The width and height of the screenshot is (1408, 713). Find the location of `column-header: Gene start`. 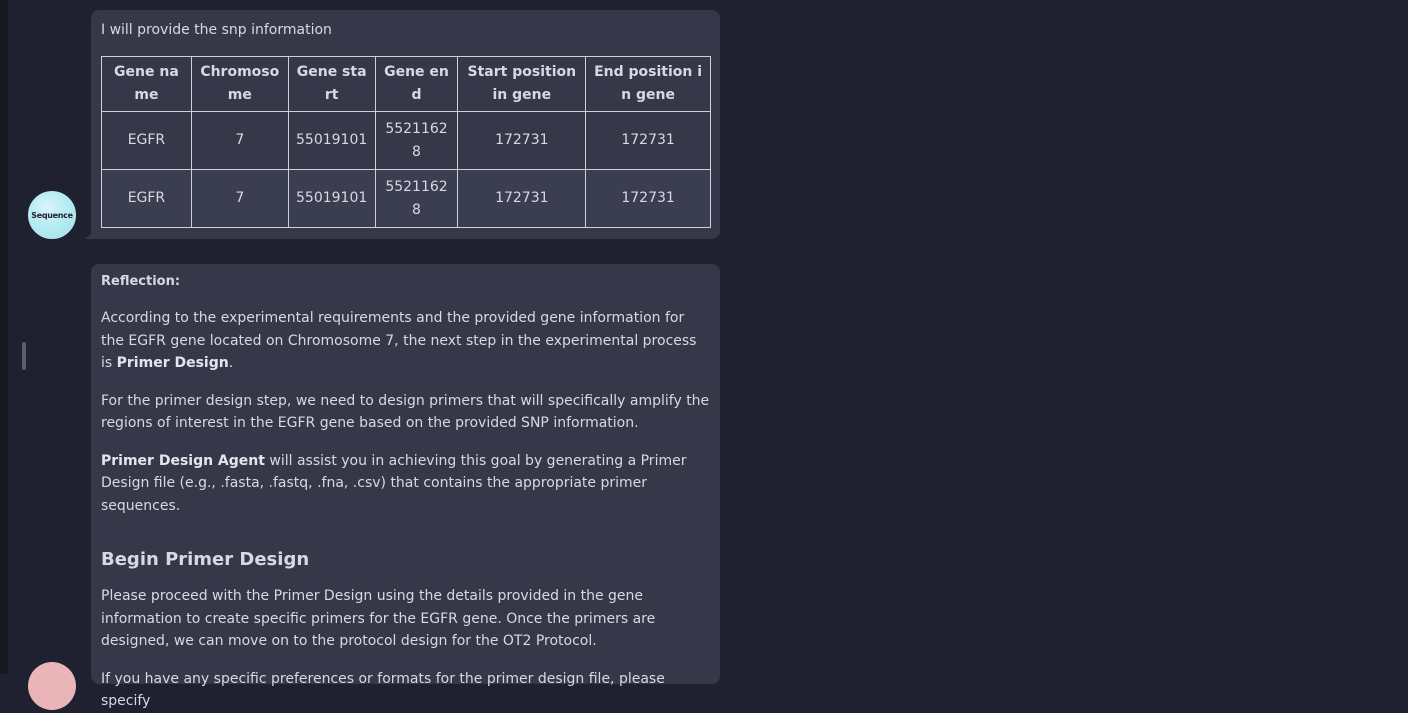

column-header: Gene start is located at coordinates (331, 84).